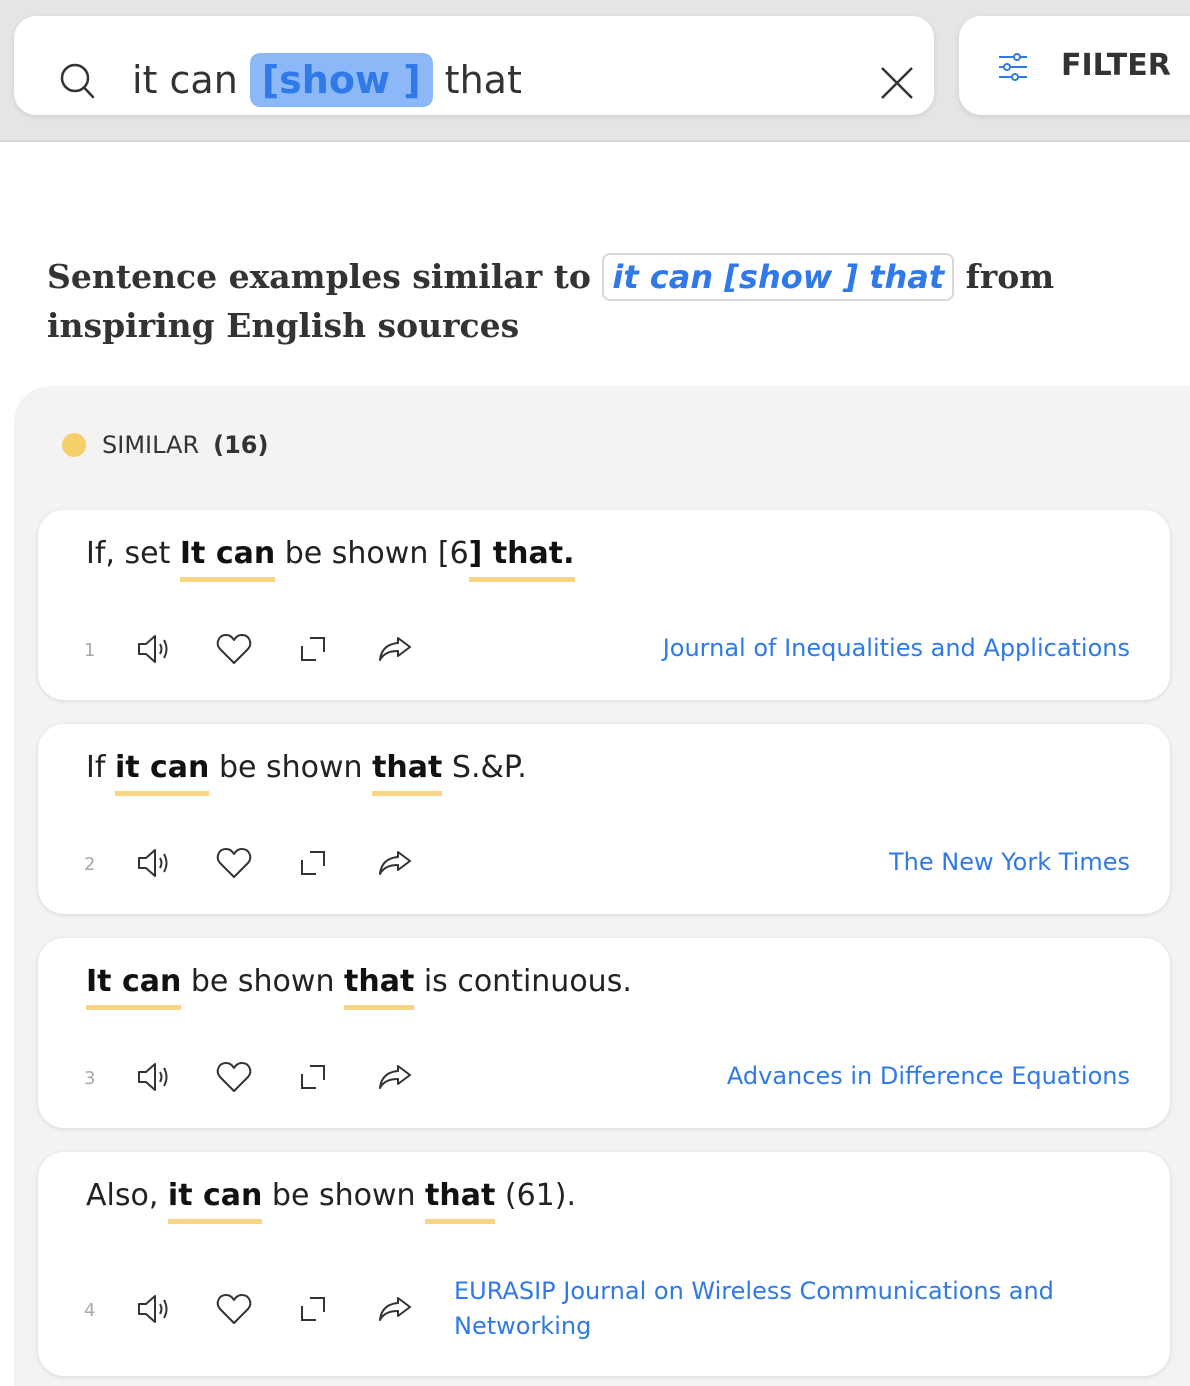 This screenshot has height=1386, width=1190. What do you see at coordinates (372, 553) in the screenshot?
I see `sentence-text: be shown [6` at bounding box center [372, 553].